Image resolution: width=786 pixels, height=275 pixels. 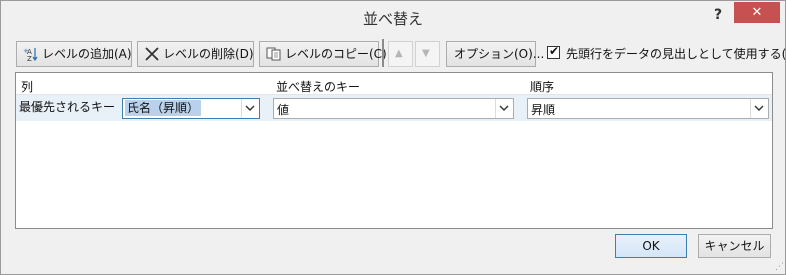 I want to click on header-row-checkbox: ✔, so click(x=553, y=51).